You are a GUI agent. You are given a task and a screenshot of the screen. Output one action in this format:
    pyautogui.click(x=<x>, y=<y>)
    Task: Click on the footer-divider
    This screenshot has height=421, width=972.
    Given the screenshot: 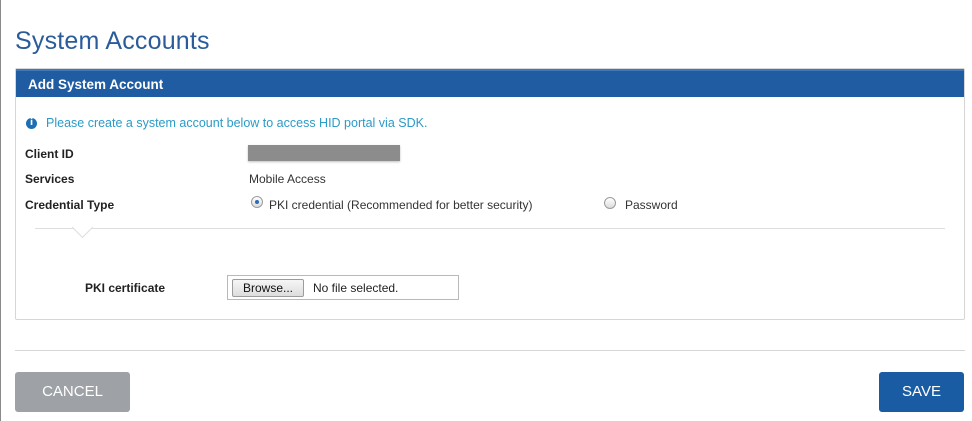 What is the action you would take?
    pyautogui.click(x=490, y=350)
    